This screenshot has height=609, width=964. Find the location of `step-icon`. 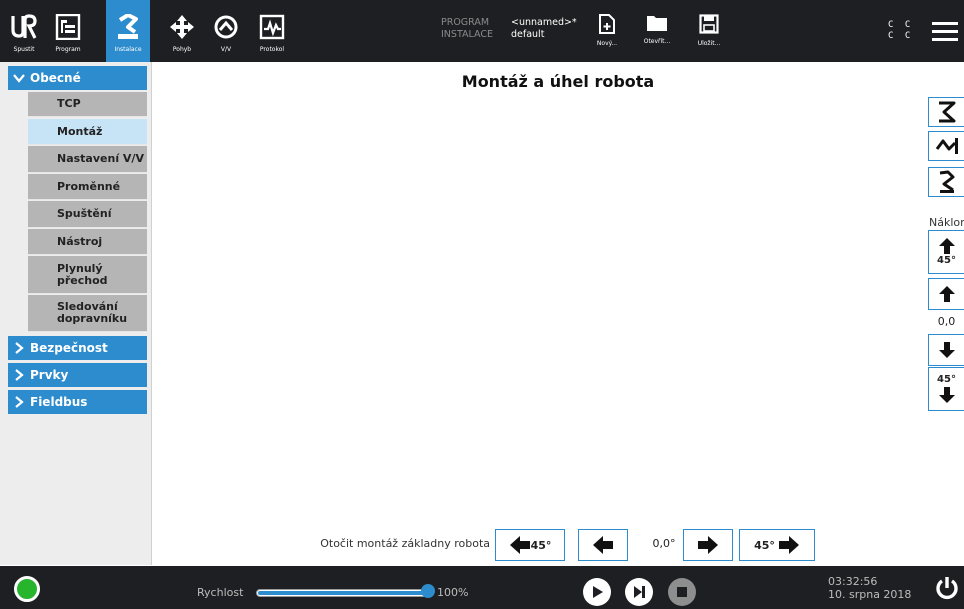

step-icon is located at coordinates (639, 592).